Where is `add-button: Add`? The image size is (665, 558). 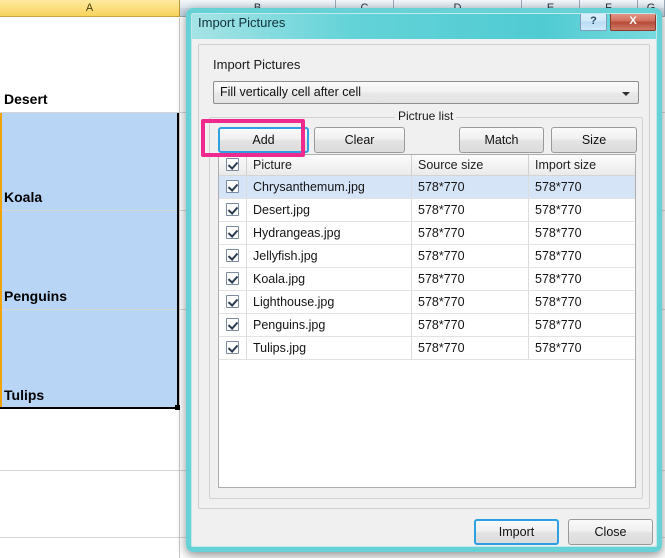 add-button: Add is located at coordinates (263, 140).